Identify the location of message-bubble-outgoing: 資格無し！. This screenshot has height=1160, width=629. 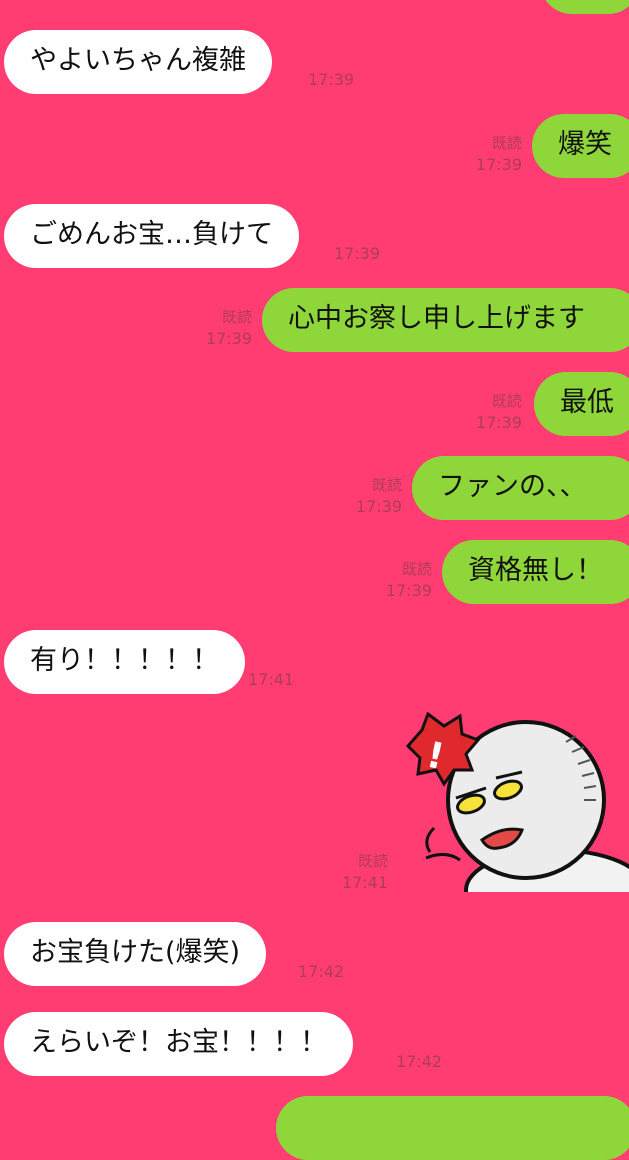
(535, 572).